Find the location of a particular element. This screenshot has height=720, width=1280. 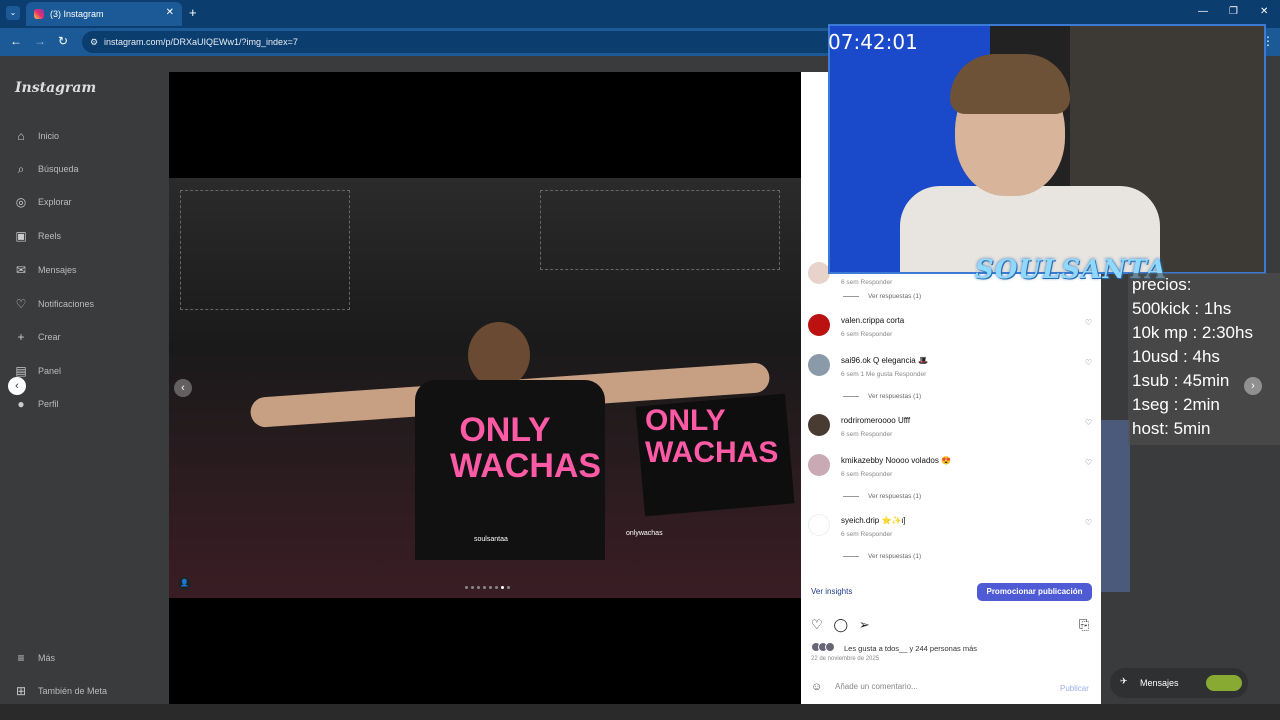

url-text: instagram.com/p/DRXaUIQEWw1/?img_index=7 is located at coordinates (201, 42).